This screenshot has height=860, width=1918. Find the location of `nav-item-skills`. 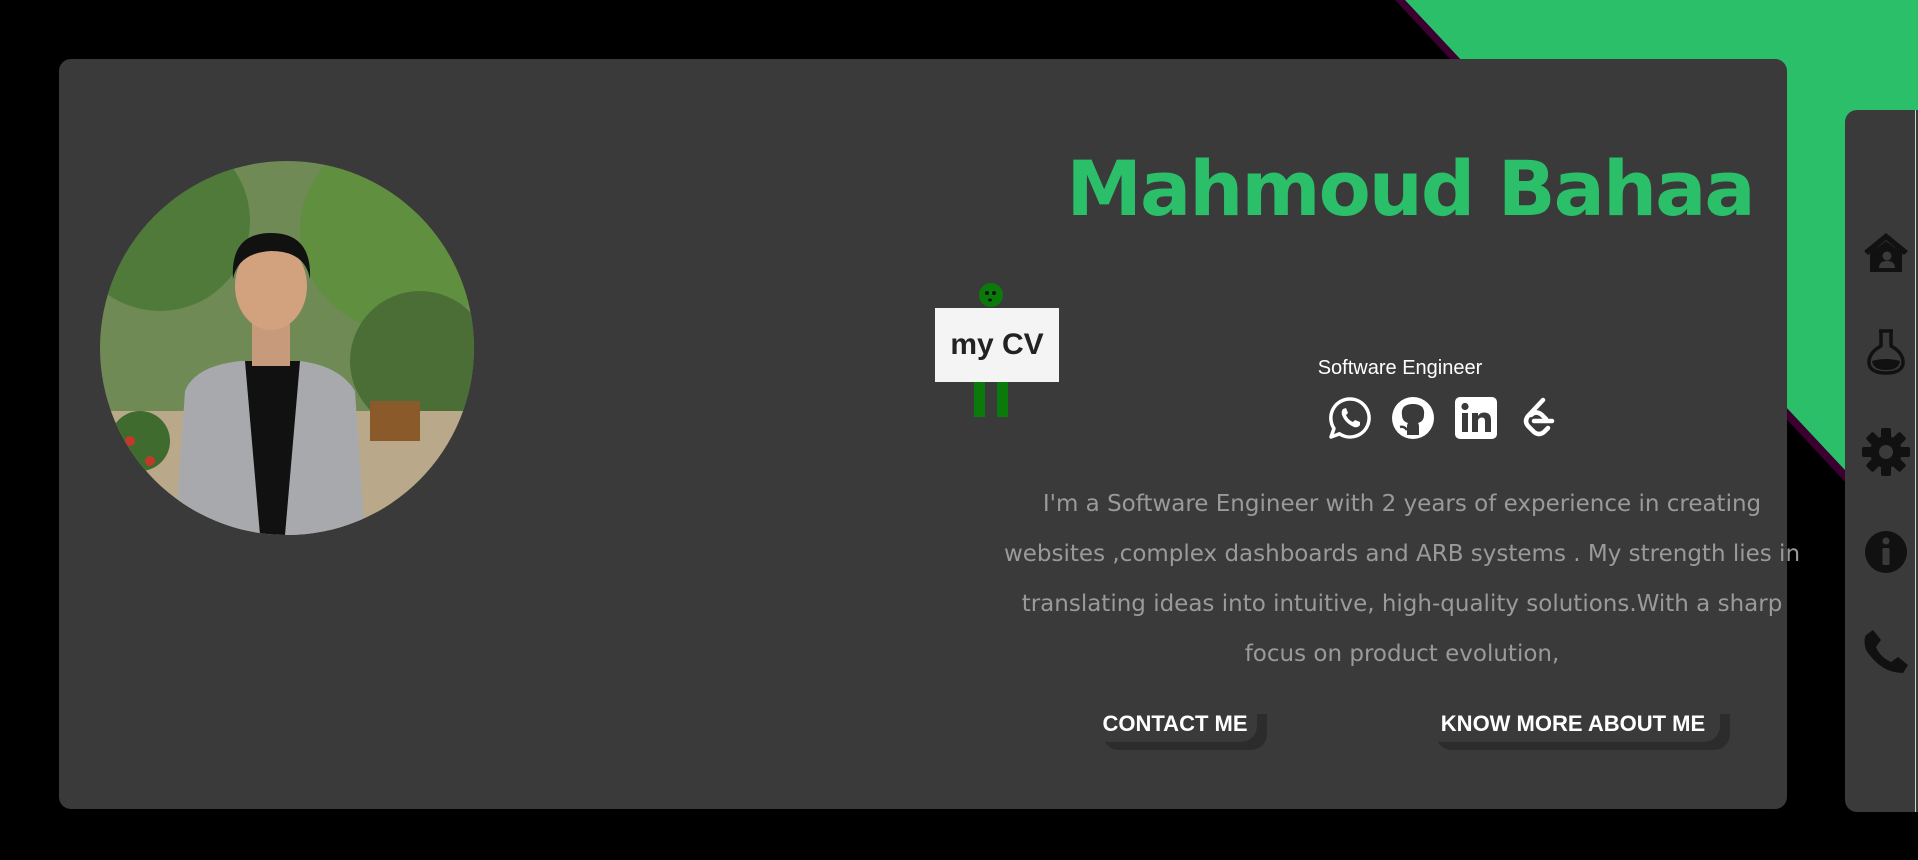

nav-item-skills is located at coordinates (1886, 452).